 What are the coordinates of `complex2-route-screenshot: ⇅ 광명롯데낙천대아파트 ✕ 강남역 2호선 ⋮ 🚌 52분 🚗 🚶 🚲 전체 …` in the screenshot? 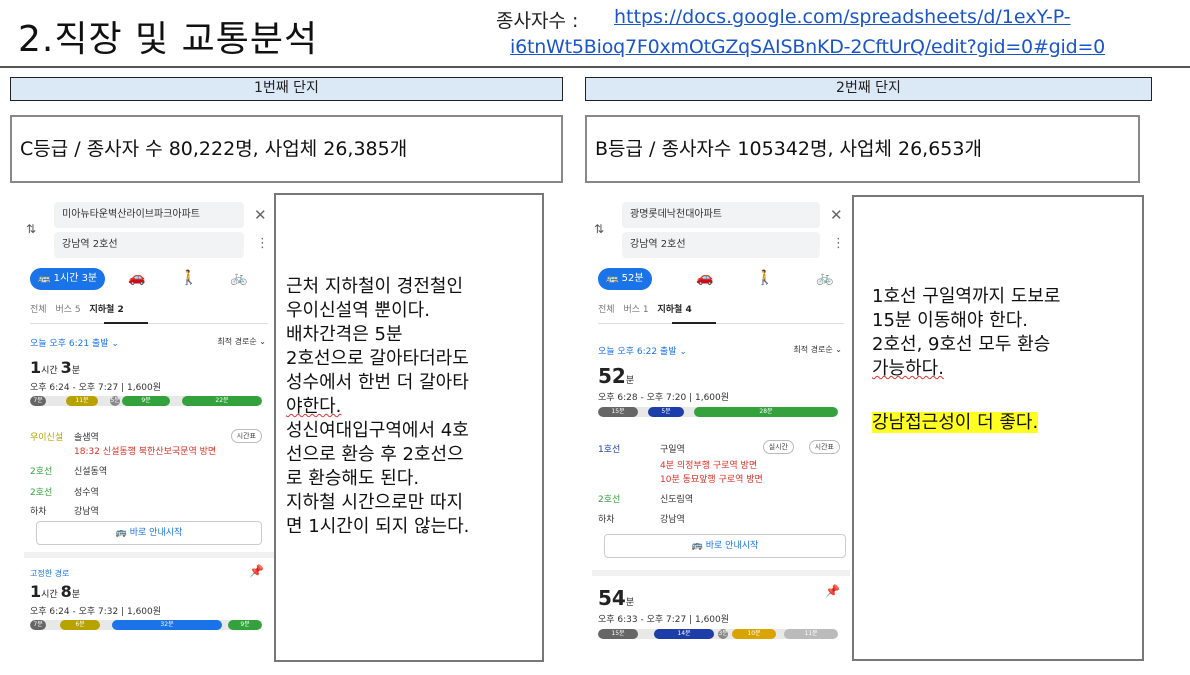 It's located at (721, 425).